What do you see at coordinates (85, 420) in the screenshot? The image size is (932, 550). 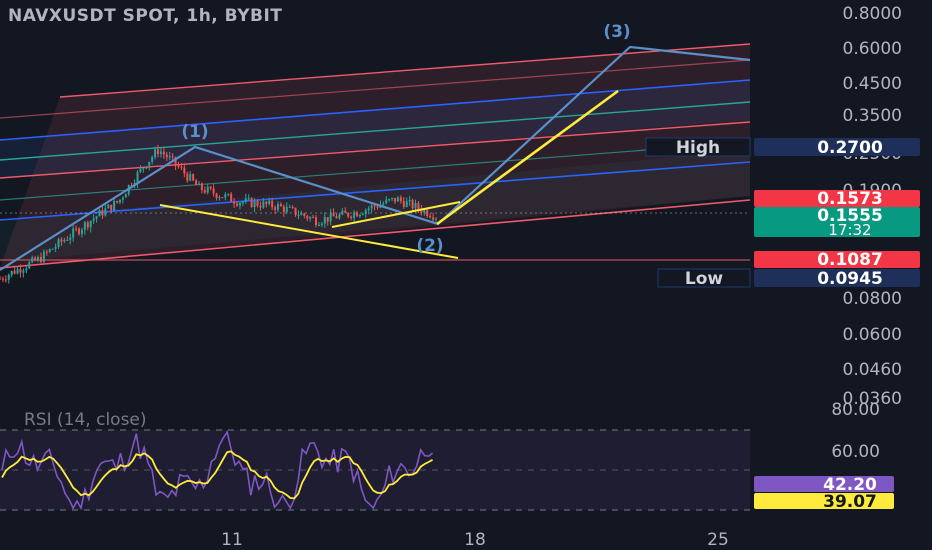 I see `rsi-title: RSI (14, close)` at bounding box center [85, 420].